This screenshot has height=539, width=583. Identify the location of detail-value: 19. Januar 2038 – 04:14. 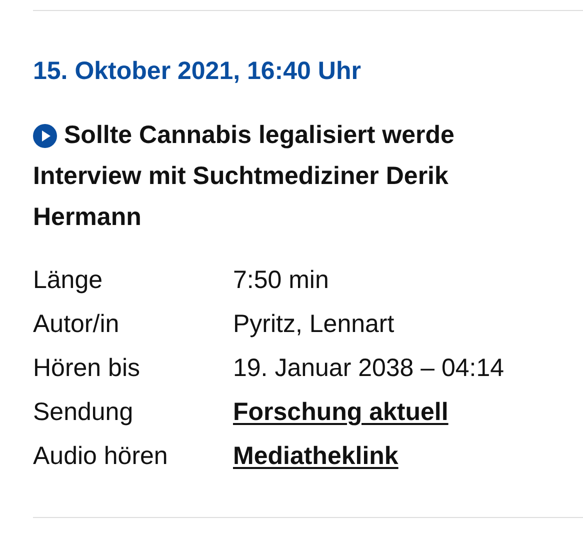
(368, 368).